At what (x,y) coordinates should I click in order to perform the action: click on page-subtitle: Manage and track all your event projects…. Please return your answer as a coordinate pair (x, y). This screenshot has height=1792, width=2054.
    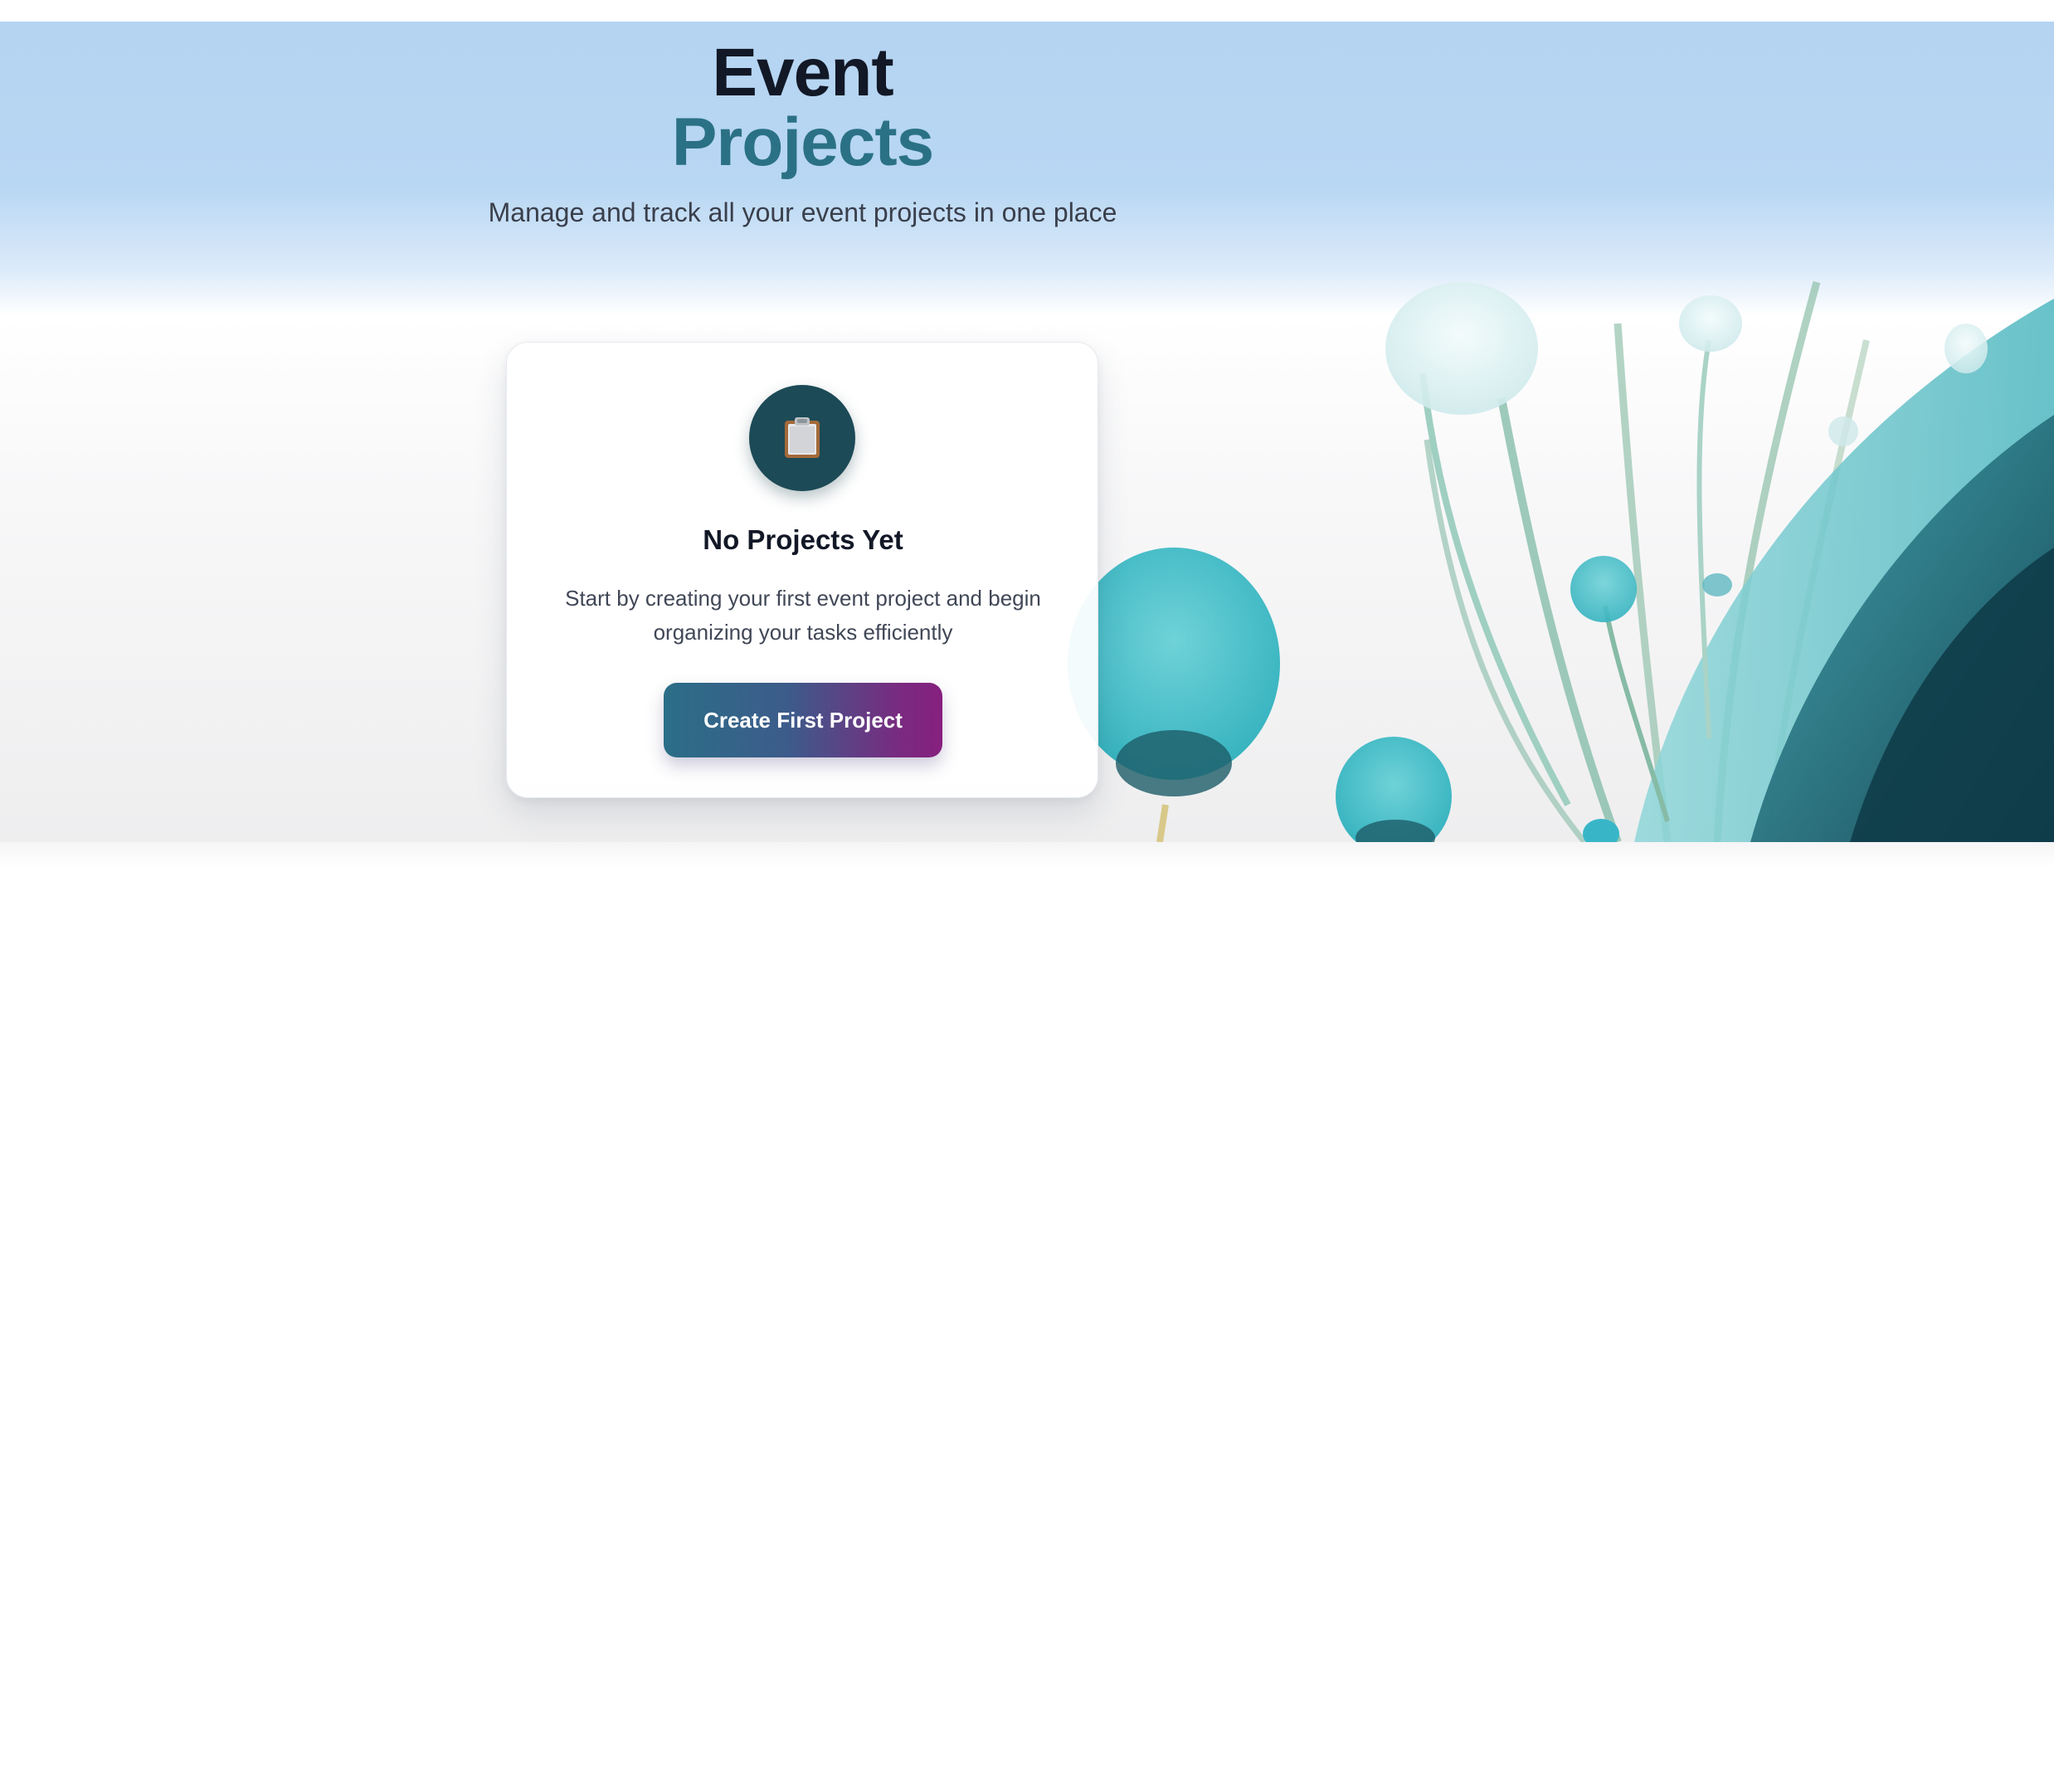
    Looking at the image, I should click on (802, 212).